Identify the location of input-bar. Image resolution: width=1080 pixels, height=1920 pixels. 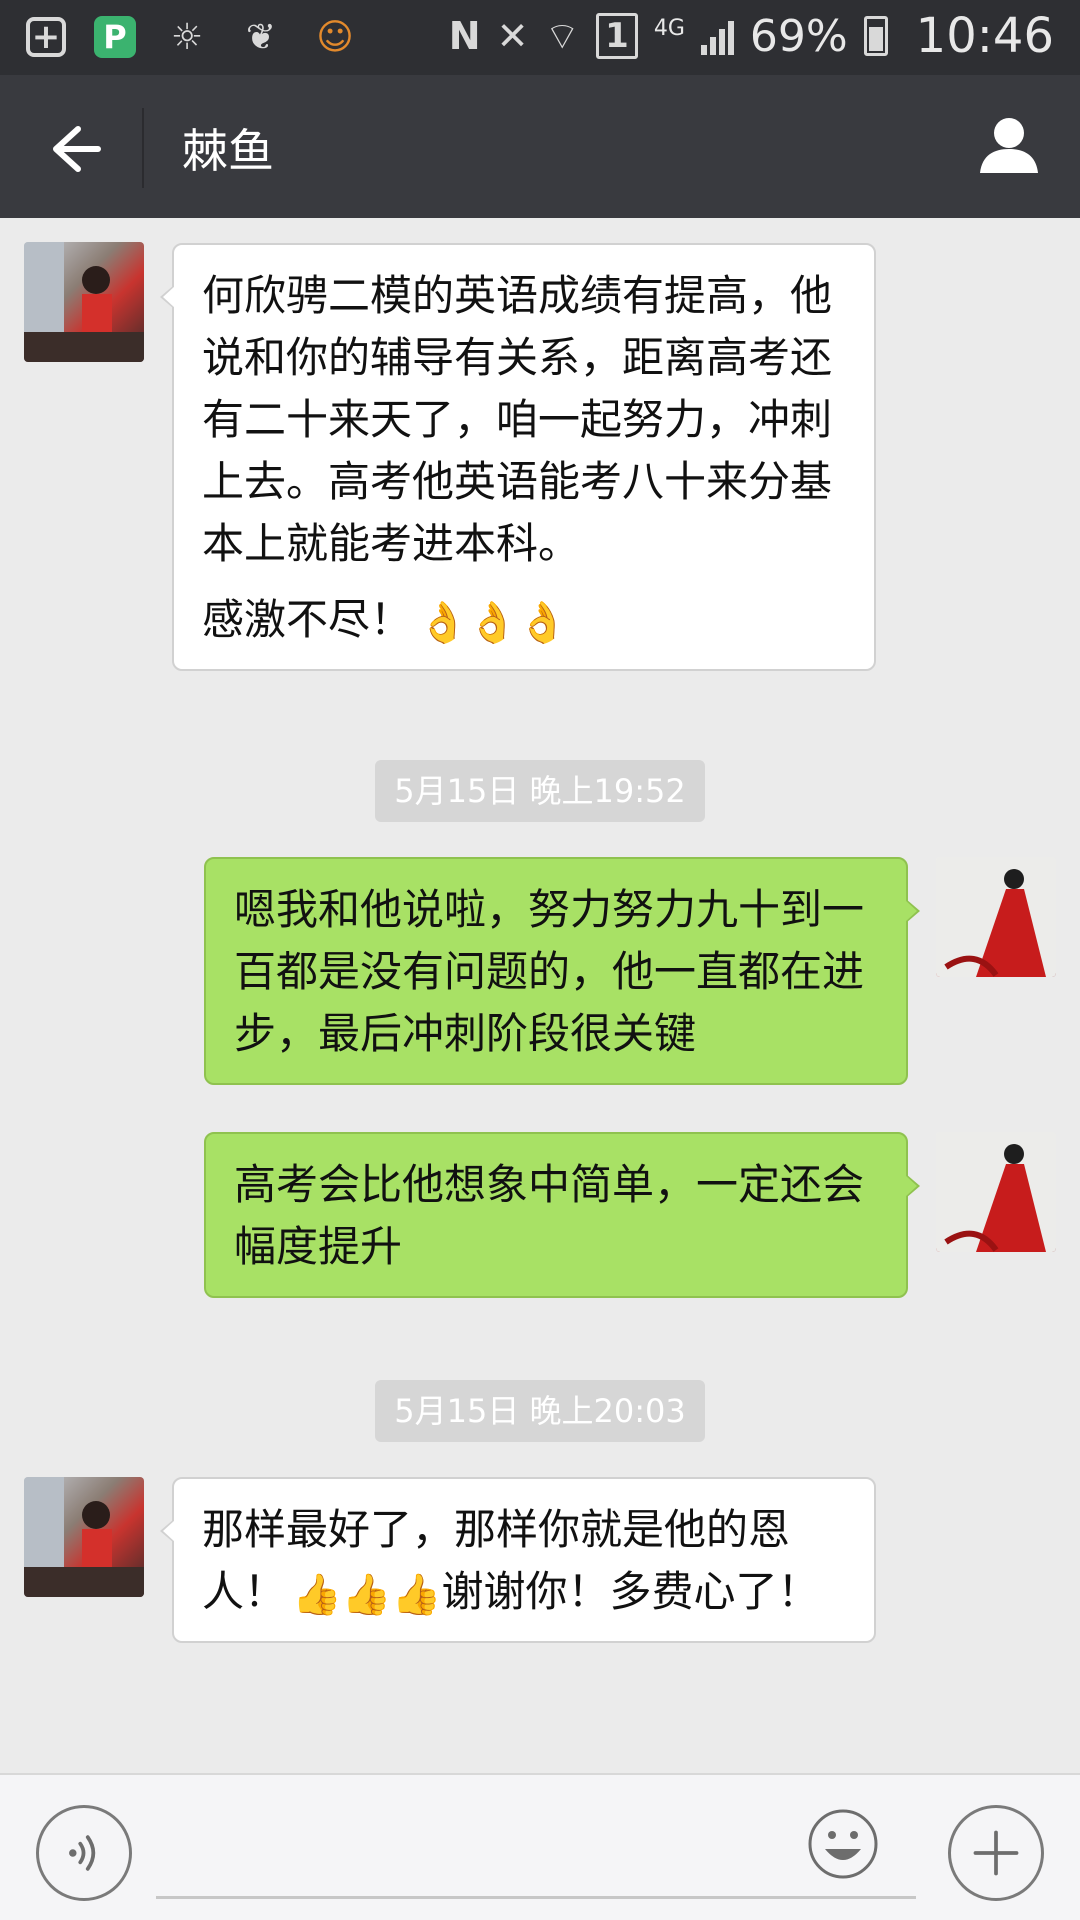
(540, 1846).